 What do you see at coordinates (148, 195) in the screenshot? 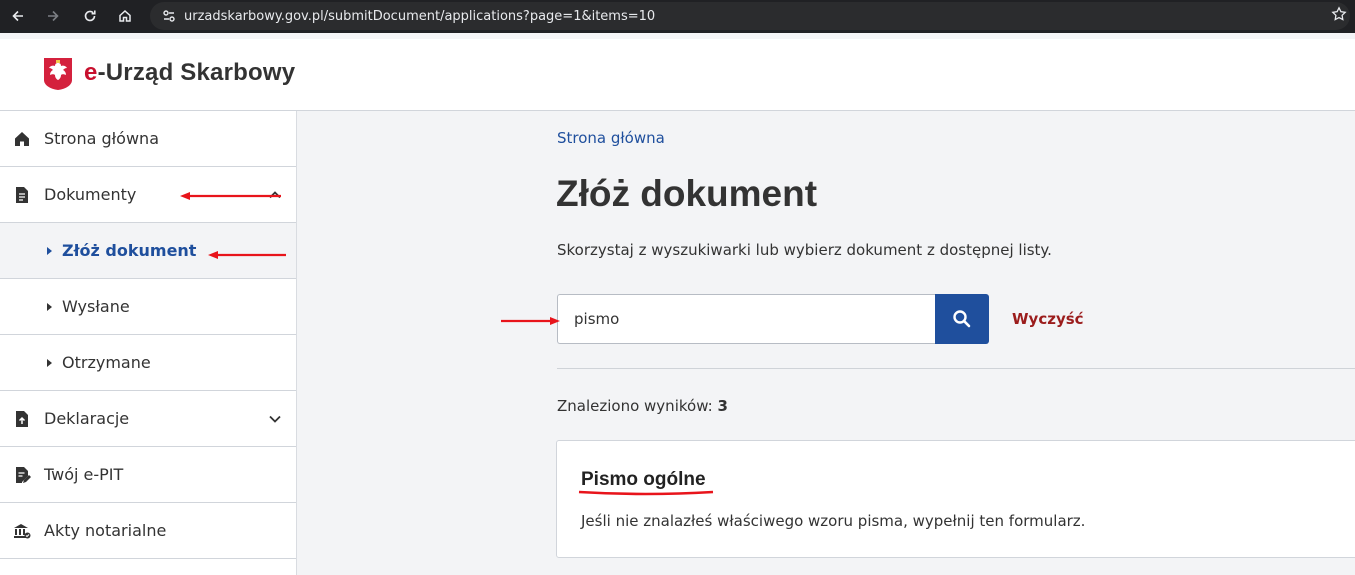
I see `sidebar-item-documents: Dokumenty` at bounding box center [148, 195].